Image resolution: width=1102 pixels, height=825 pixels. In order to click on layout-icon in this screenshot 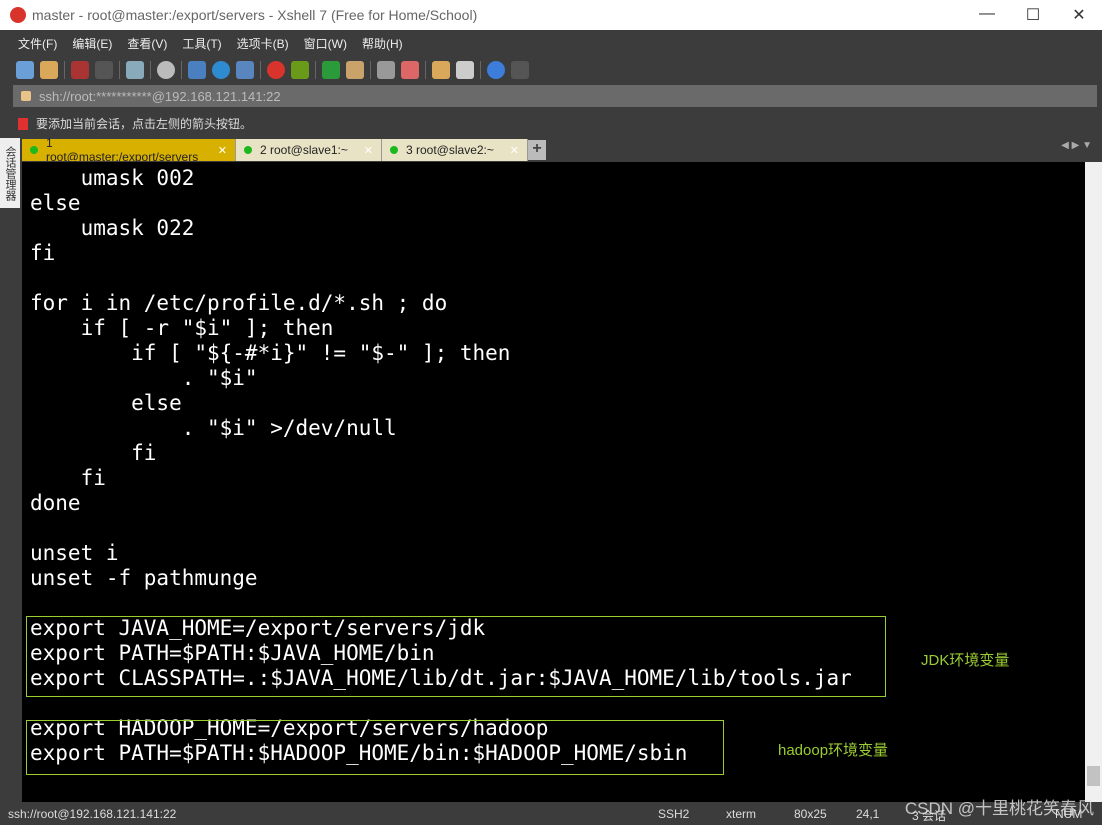, I will do `click(465, 70)`.